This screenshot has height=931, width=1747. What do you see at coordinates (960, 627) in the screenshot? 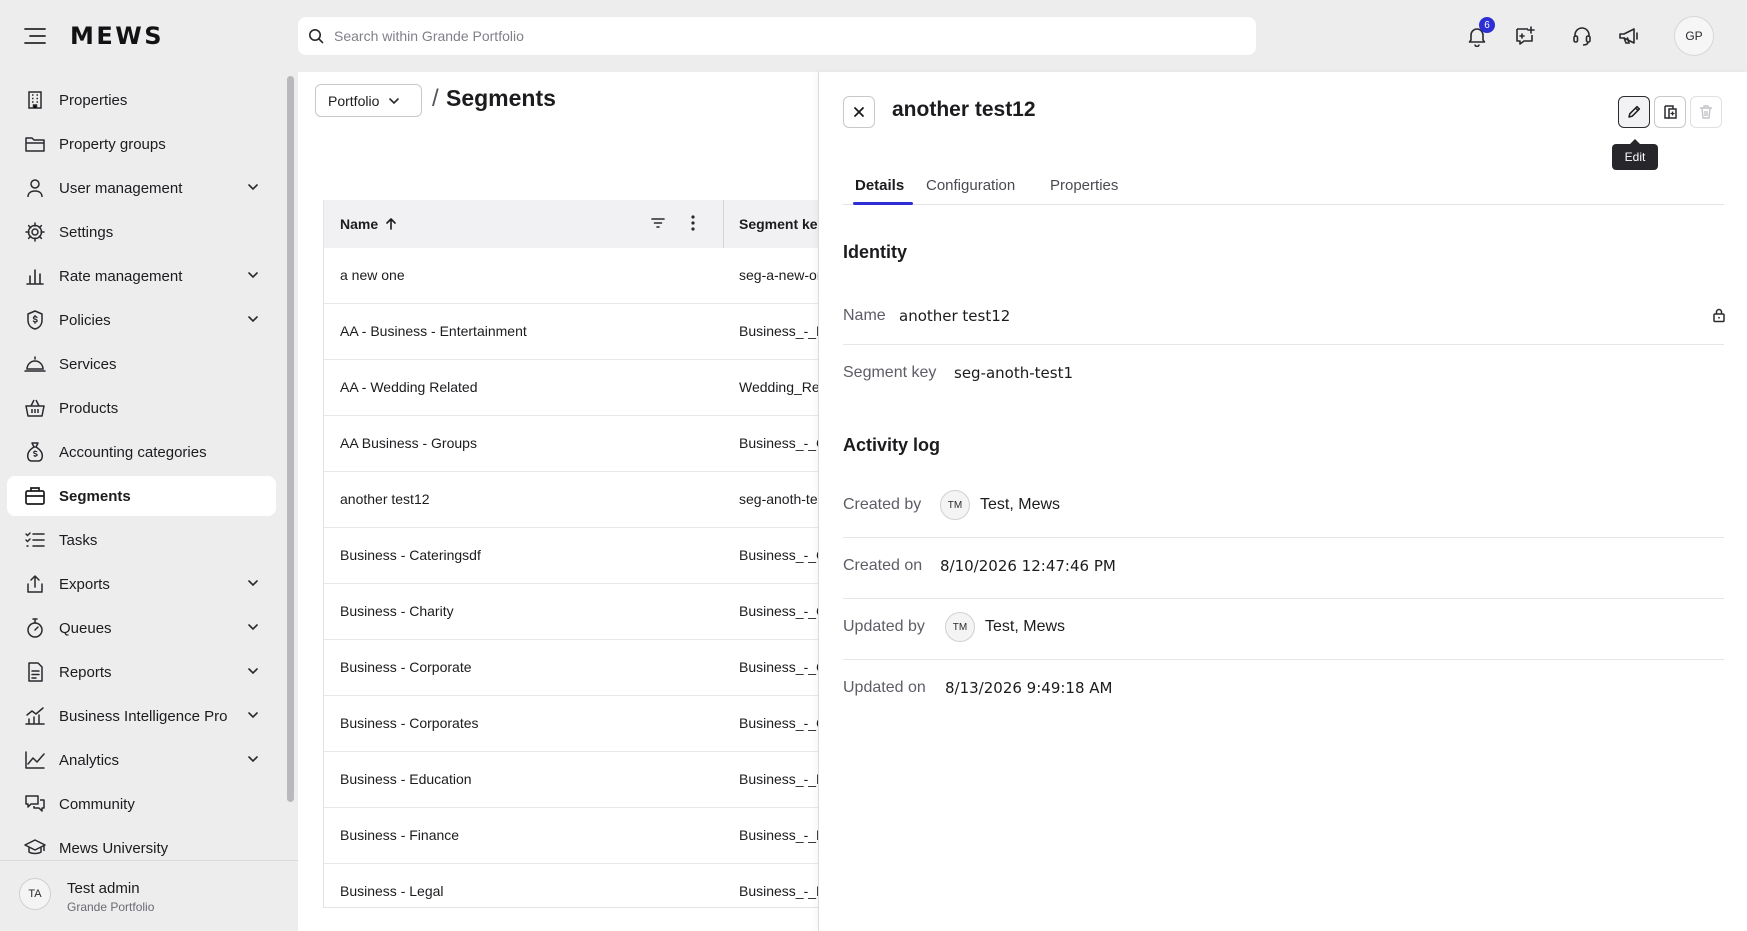
I see `updated-by-avatar: TM` at bounding box center [960, 627].